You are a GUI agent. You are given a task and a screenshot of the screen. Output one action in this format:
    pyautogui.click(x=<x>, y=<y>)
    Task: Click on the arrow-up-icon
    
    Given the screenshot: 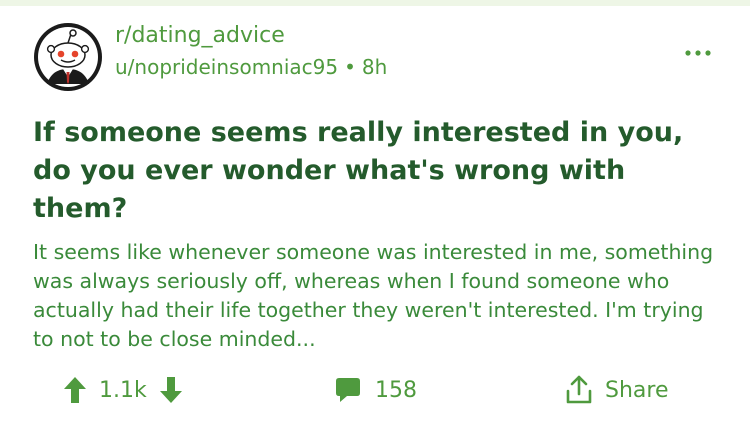 What is the action you would take?
    pyautogui.click(x=75, y=390)
    